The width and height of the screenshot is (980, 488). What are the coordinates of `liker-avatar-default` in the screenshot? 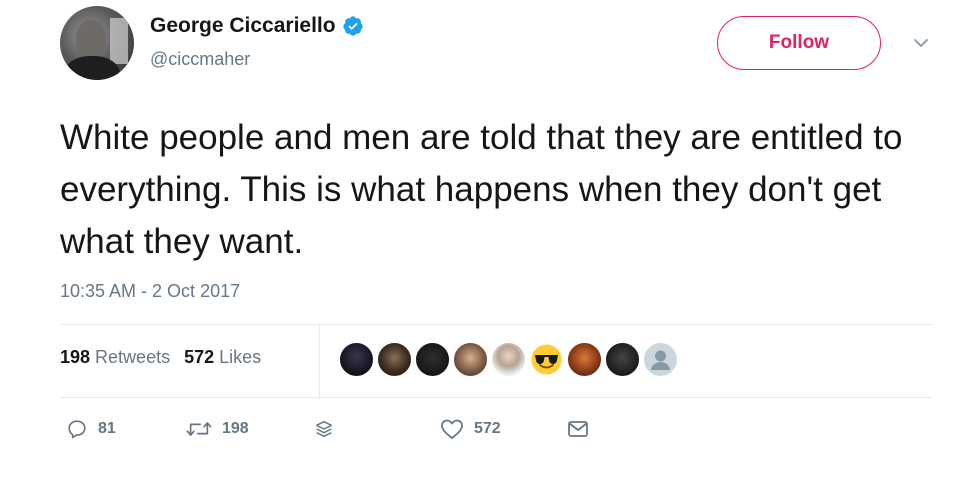 It's located at (660, 359).